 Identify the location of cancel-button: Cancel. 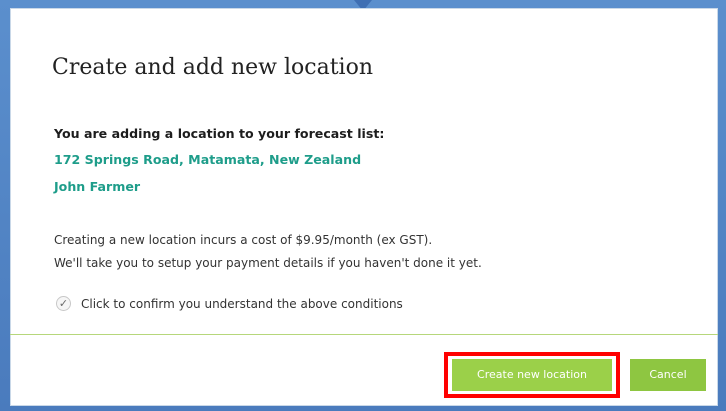
(668, 375).